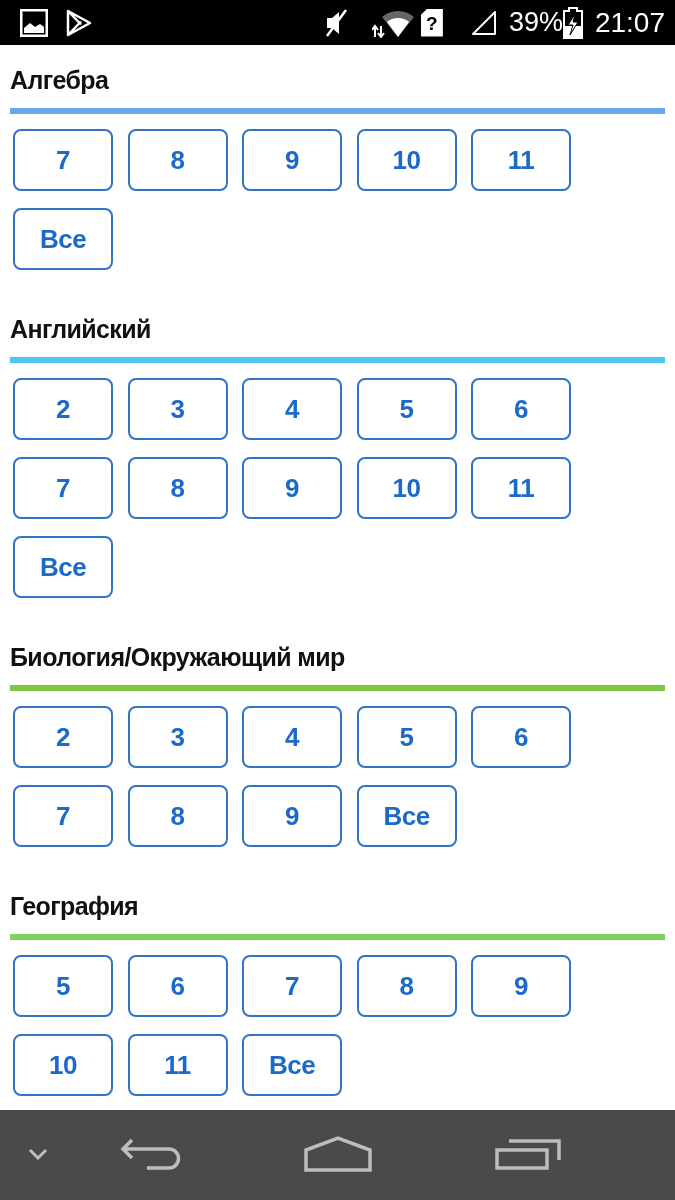  I want to click on clock-time: 21:07, so click(629, 22).